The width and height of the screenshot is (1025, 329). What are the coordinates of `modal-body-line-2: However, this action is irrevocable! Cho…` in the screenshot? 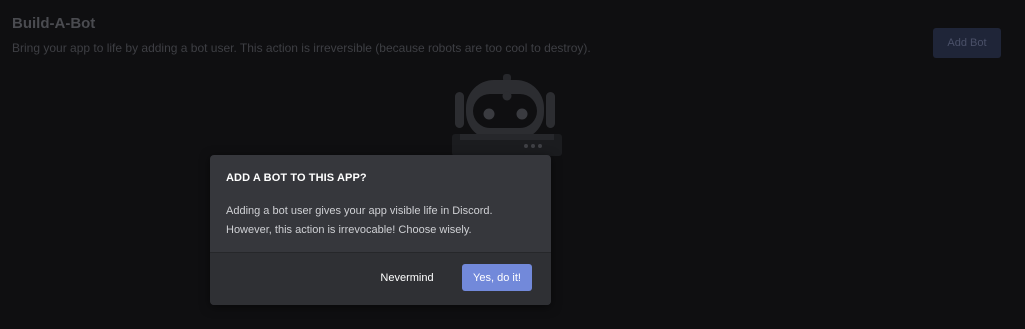 It's located at (349, 230).